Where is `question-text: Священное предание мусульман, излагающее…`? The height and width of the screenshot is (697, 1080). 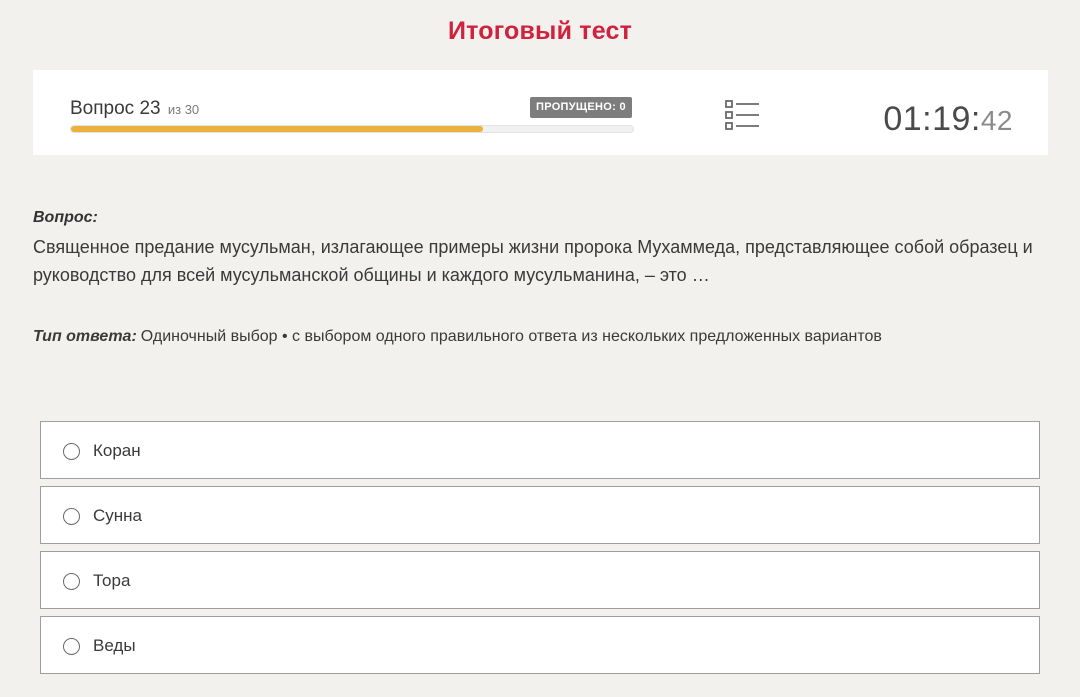 question-text: Священное предание мусульман, излагающее… is located at coordinates (533, 261).